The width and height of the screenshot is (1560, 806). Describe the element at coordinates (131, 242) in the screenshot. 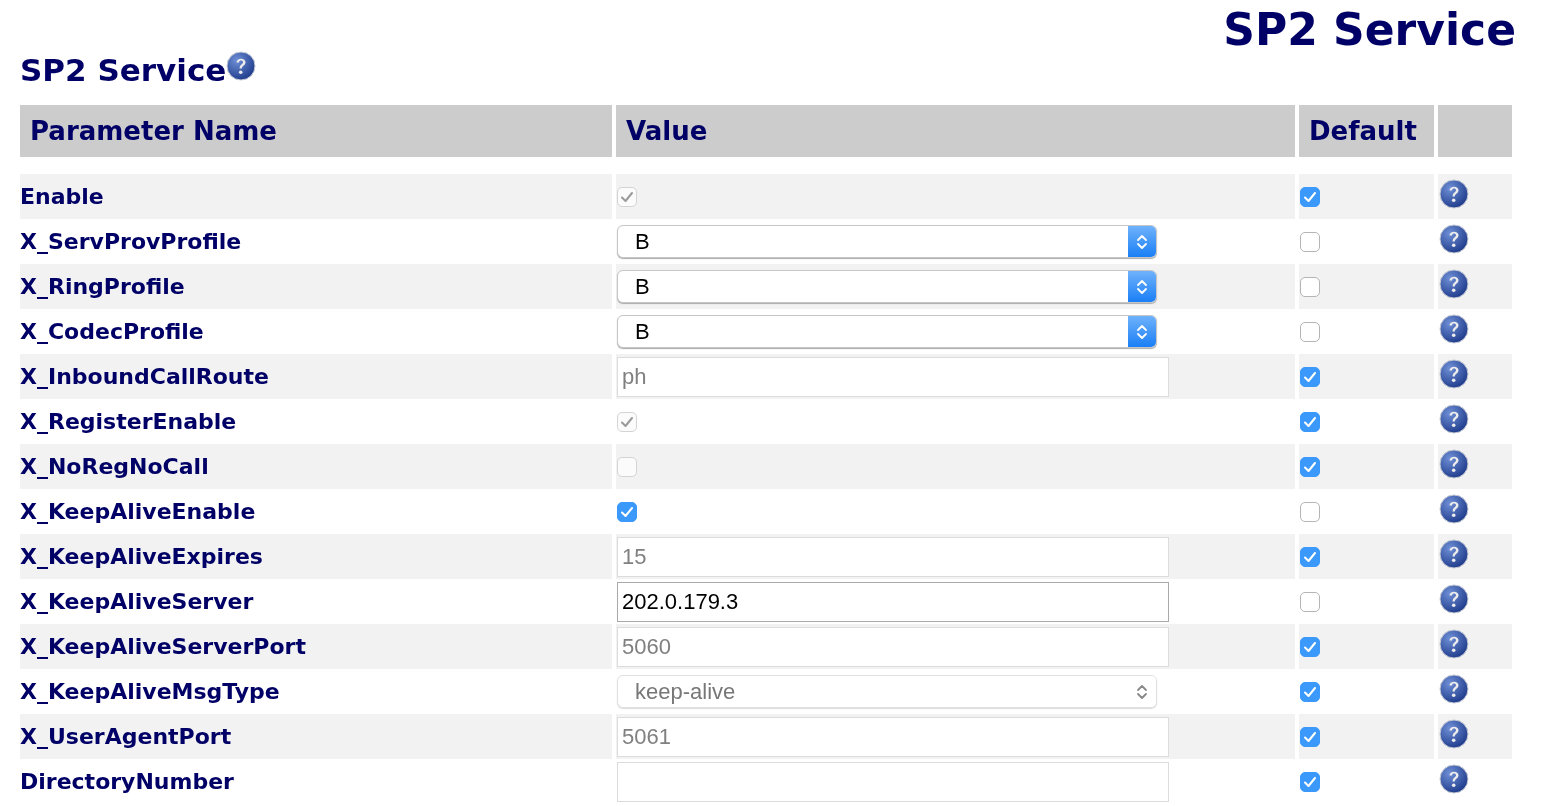

I see `parameter-name: X_ServProvProfile` at that location.